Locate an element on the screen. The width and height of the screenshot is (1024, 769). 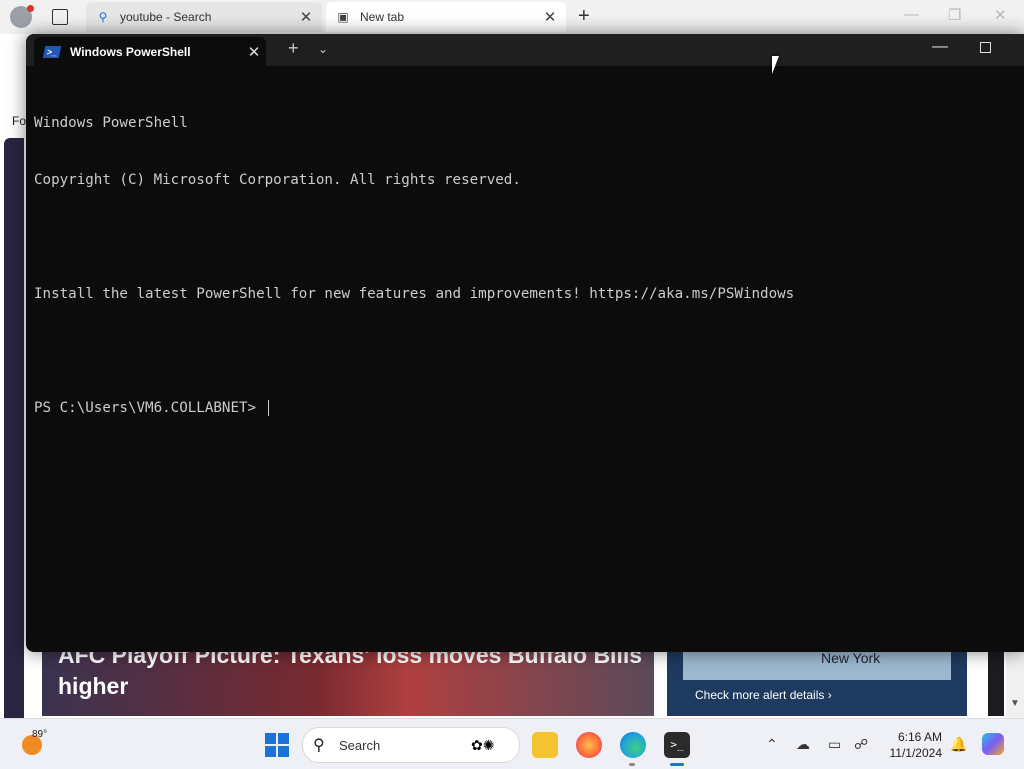
newtab-icon: ▣ is located at coordinates (343, 17).